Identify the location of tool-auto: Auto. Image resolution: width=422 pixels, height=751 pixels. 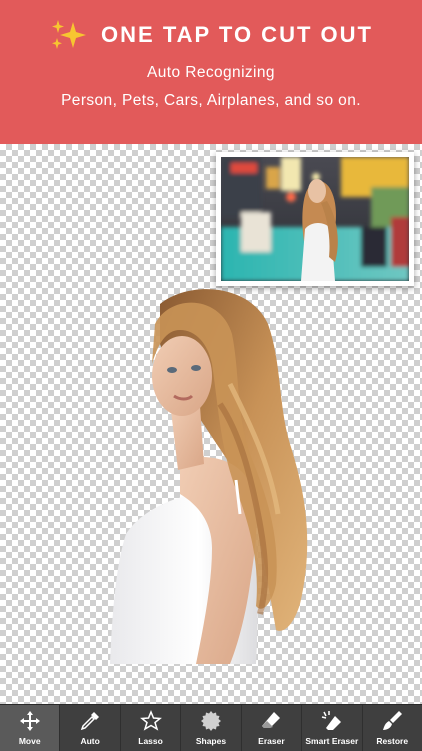
(90, 728).